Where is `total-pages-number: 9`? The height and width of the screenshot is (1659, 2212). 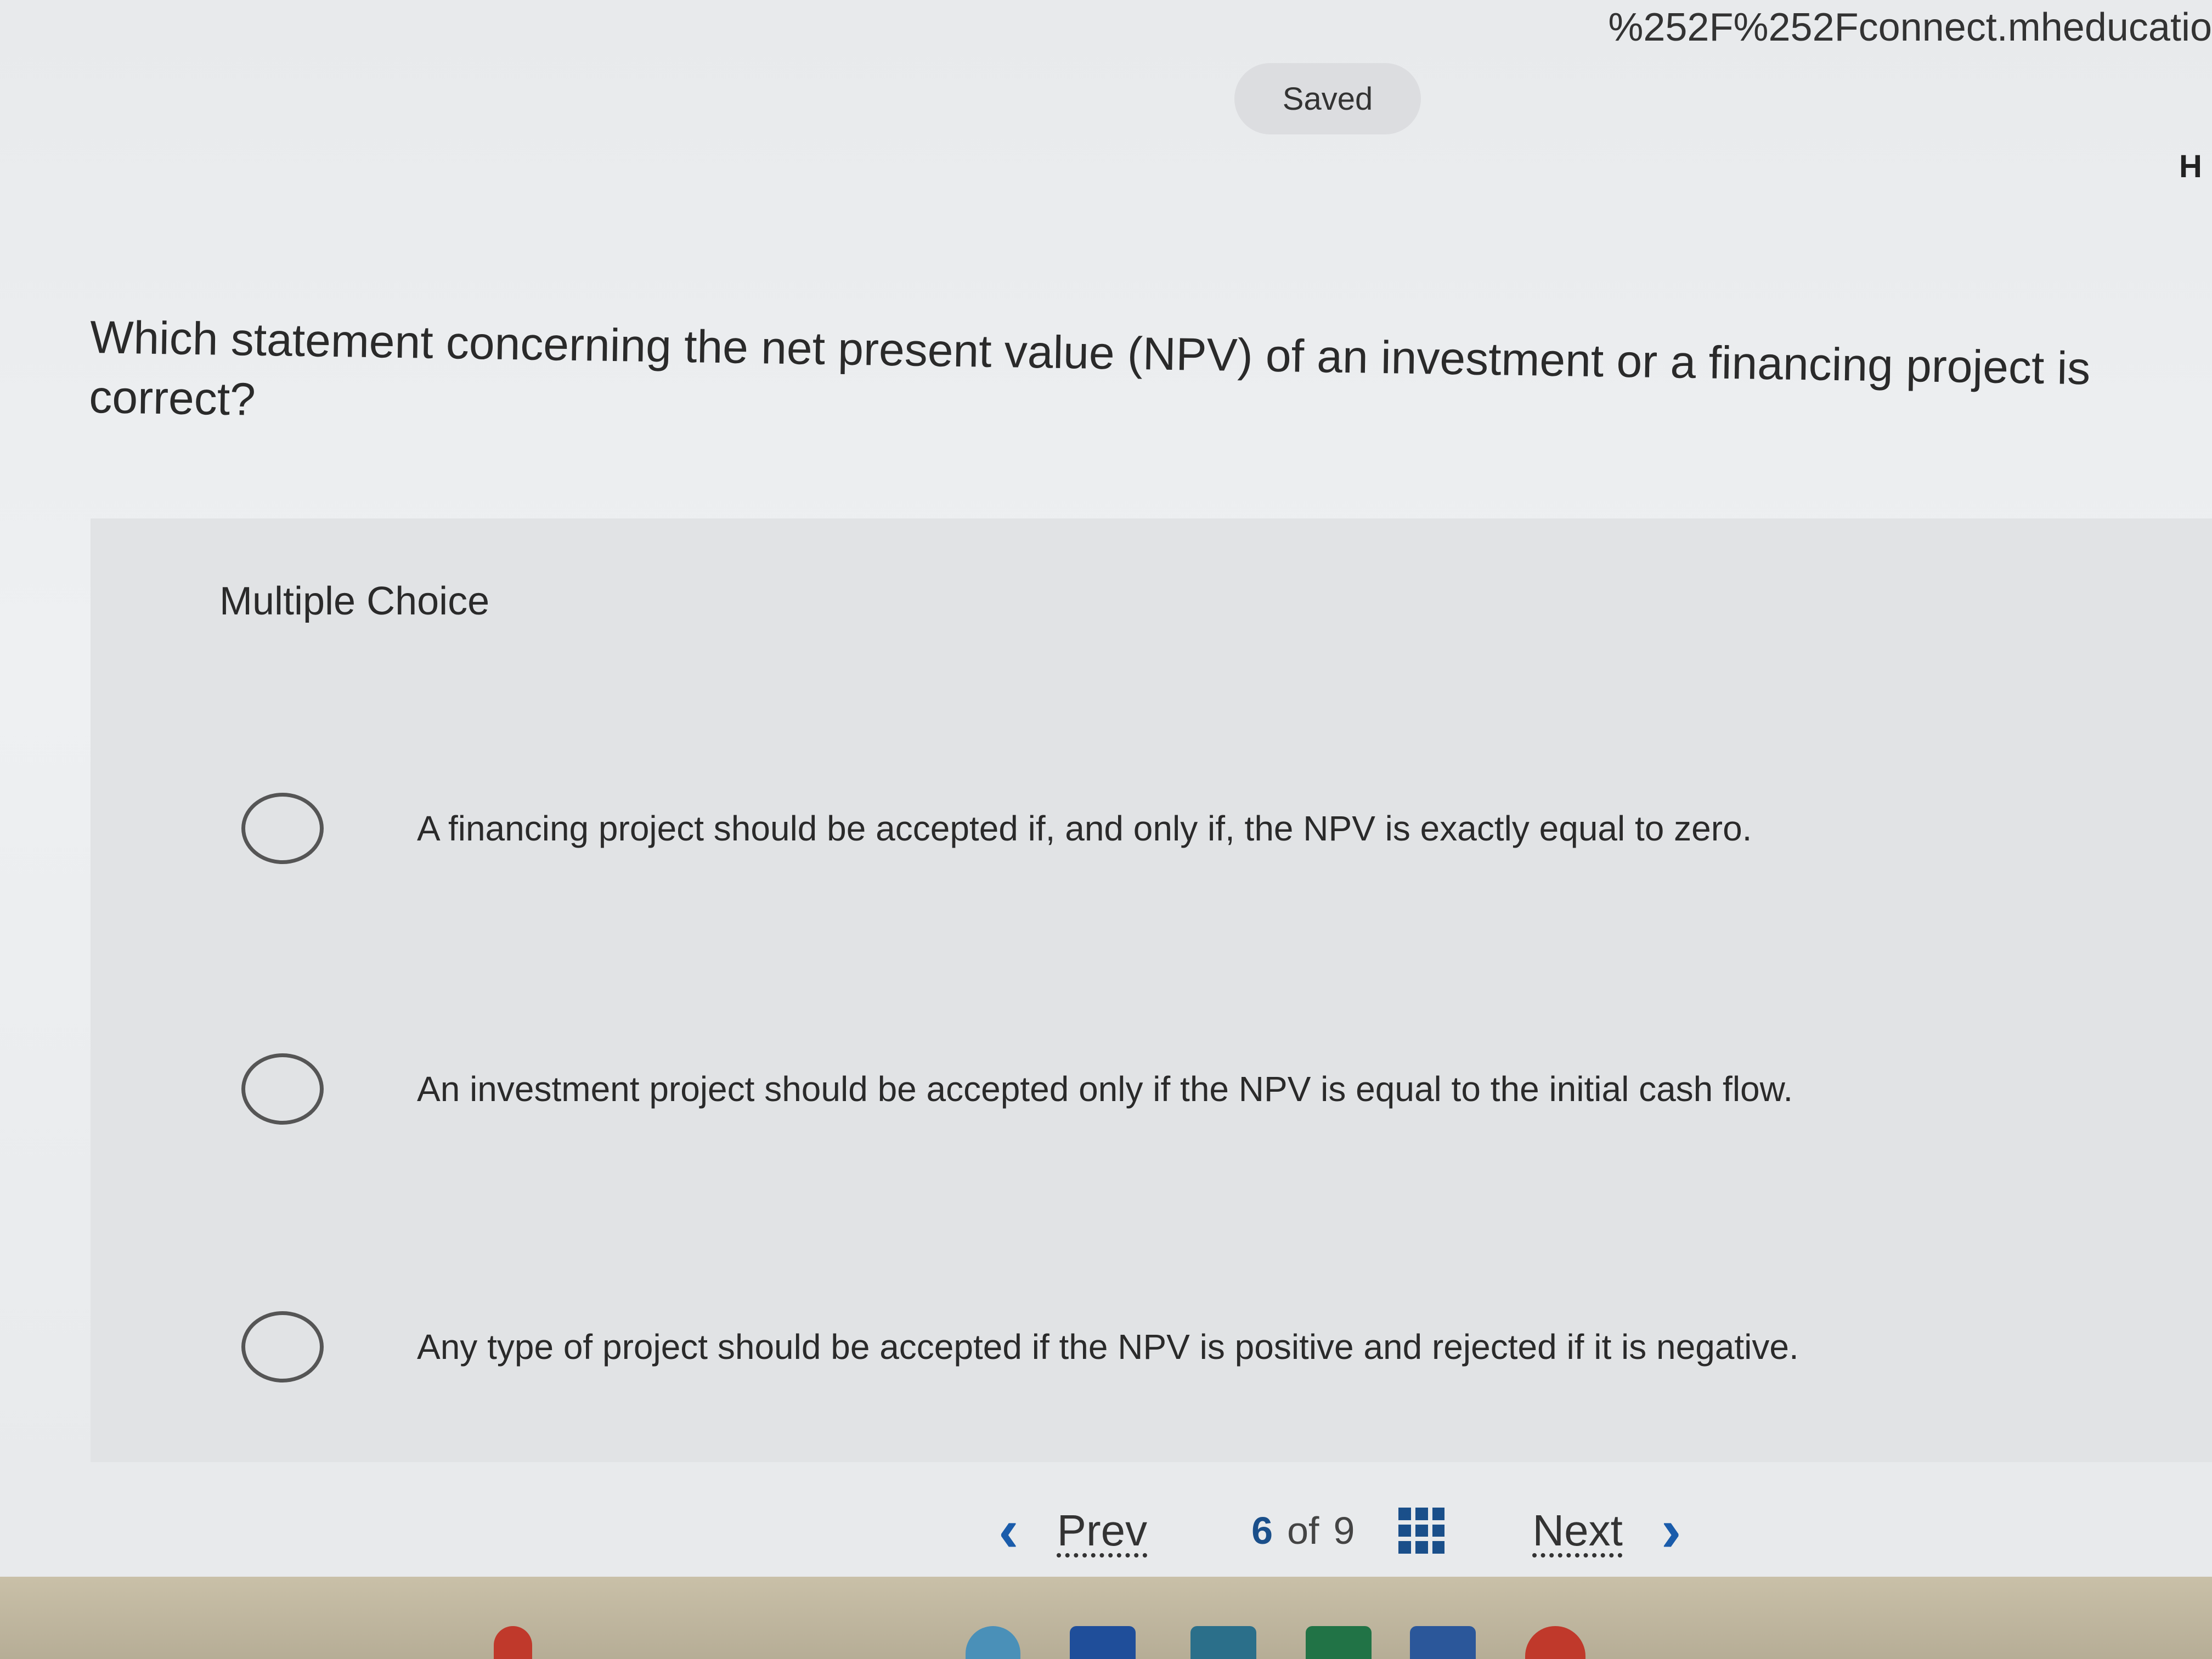
total-pages-number: 9 is located at coordinates (1344, 1531).